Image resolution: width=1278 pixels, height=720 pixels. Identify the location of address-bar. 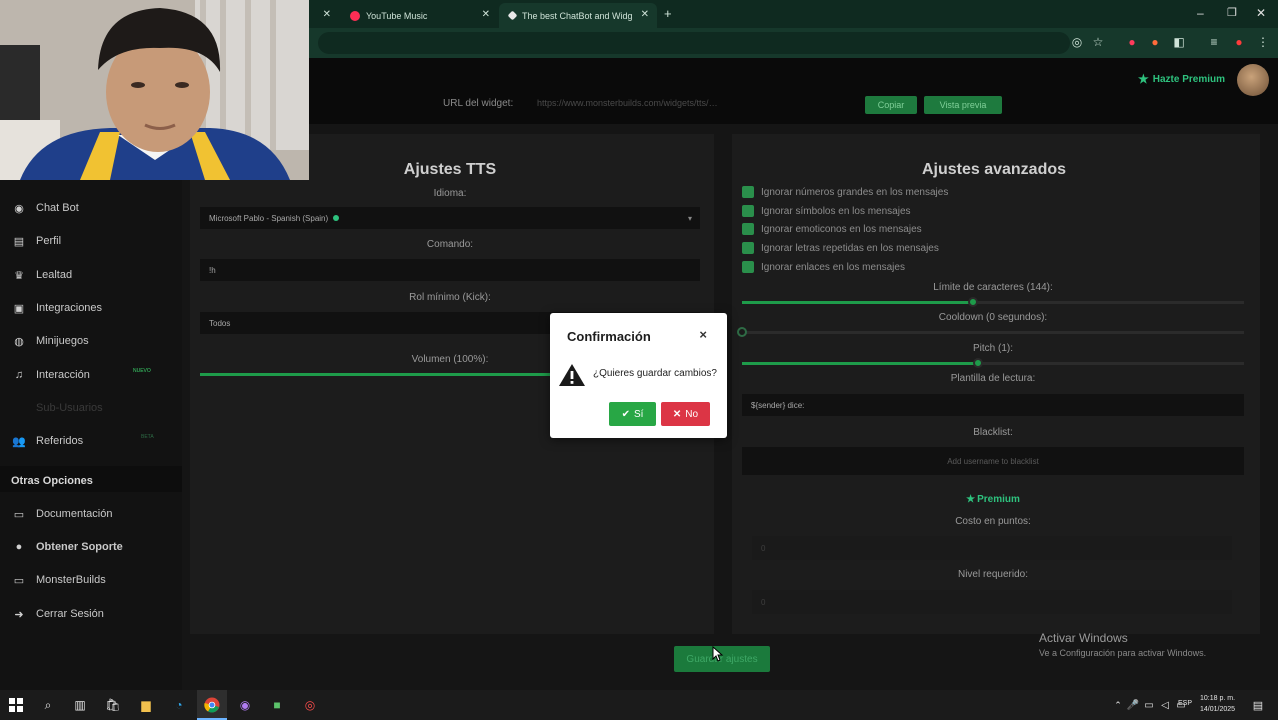
(694, 43).